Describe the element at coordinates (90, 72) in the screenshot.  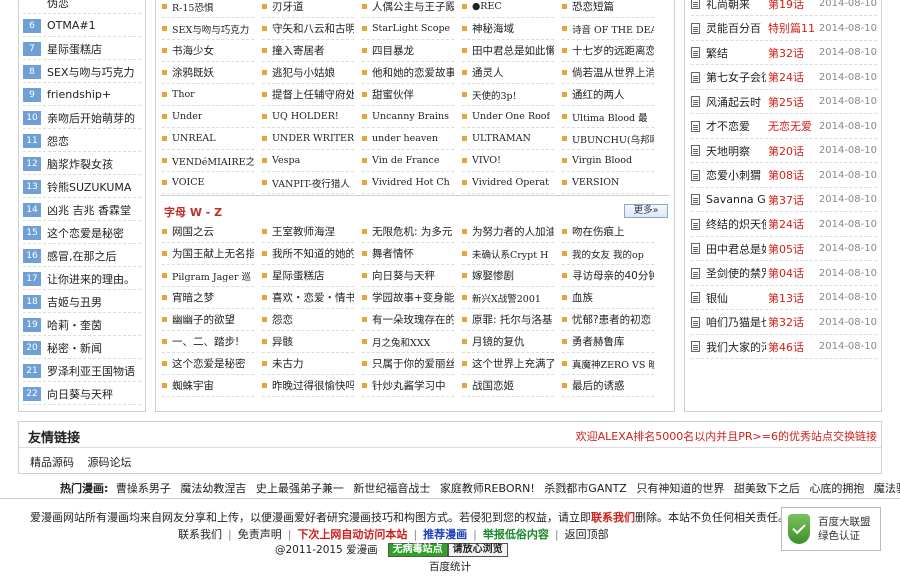
I see `rank-title: SEX与吻与巧克力` at that location.